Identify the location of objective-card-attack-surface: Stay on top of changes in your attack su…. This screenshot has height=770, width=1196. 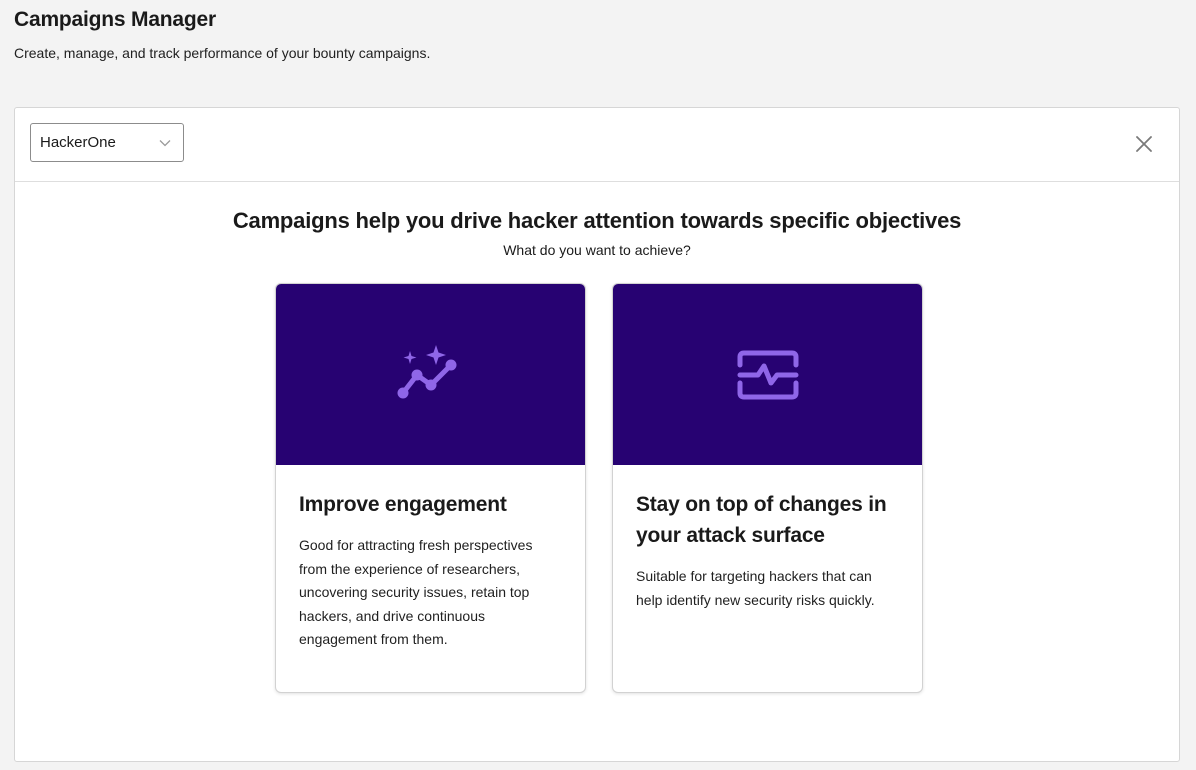
(767, 488).